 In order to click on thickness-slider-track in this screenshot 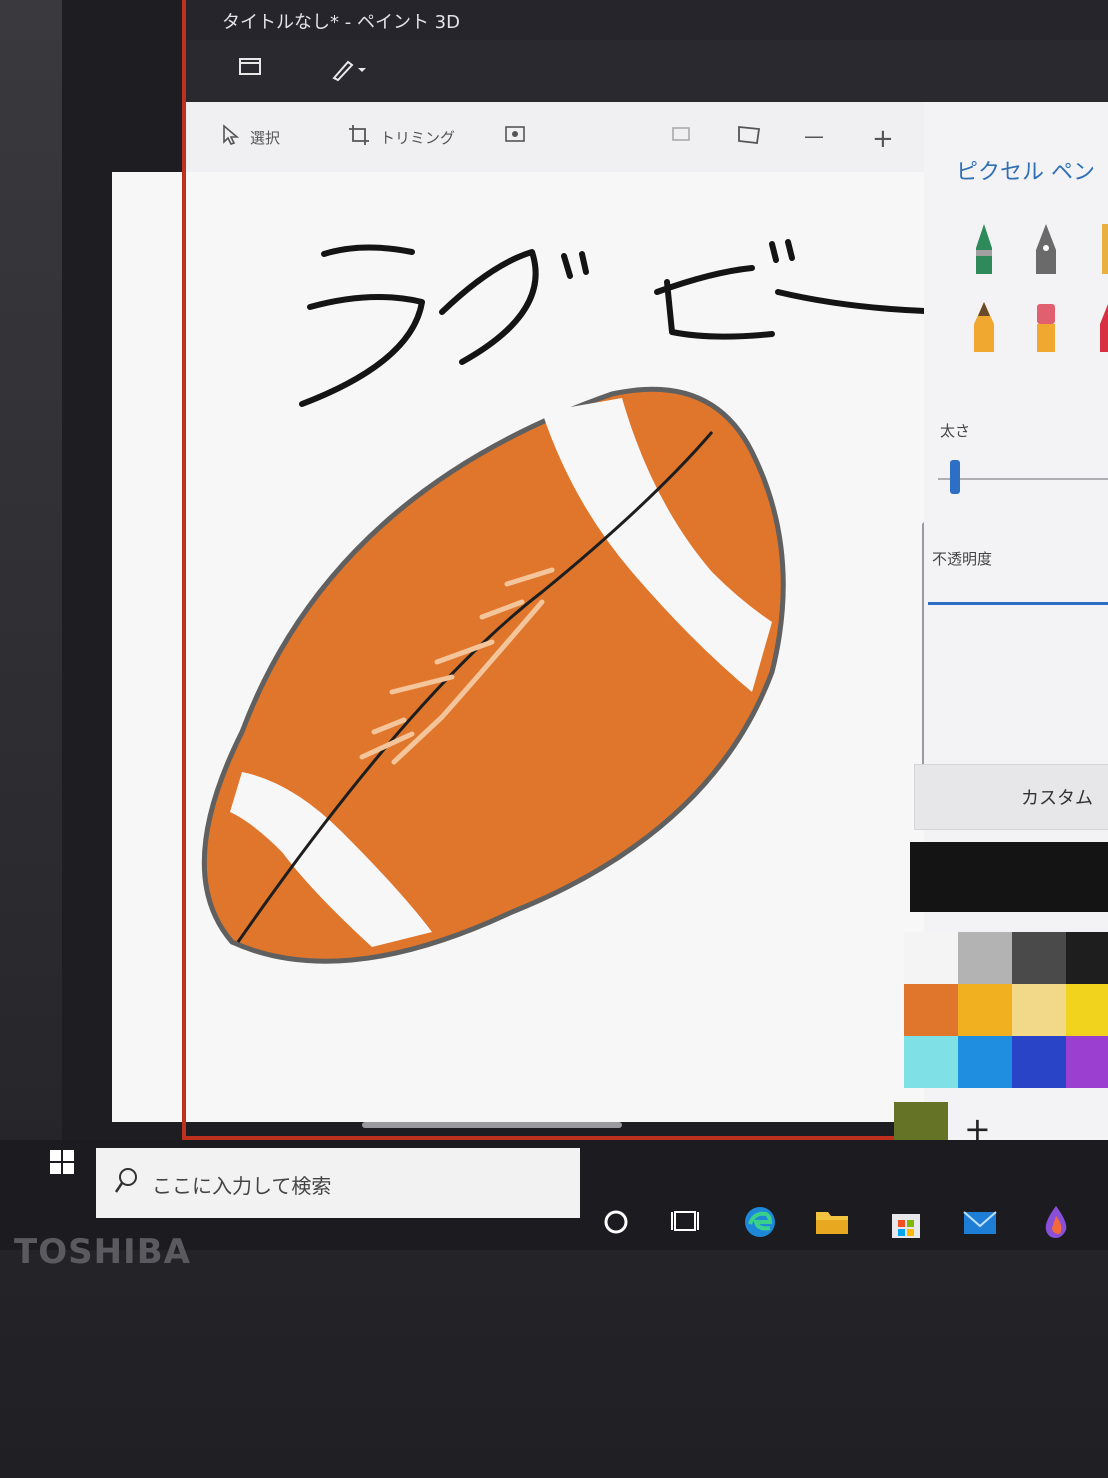, I will do `click(1023, 479)`.